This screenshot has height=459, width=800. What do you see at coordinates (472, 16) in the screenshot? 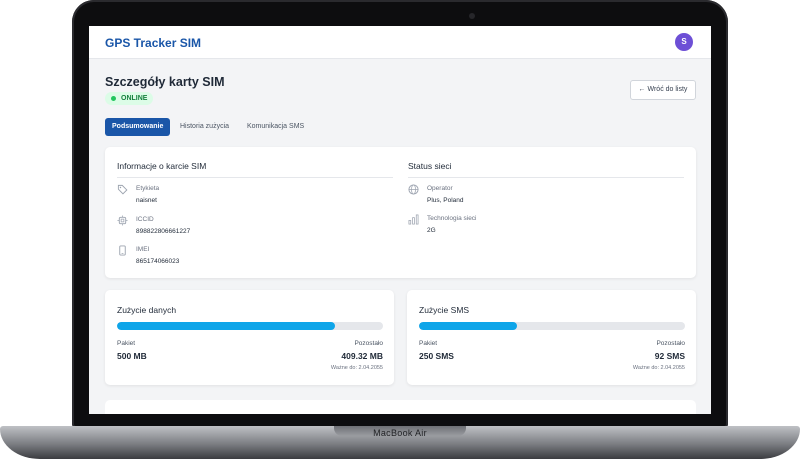
I see `camera-dot` at bounding box center [472, 16].